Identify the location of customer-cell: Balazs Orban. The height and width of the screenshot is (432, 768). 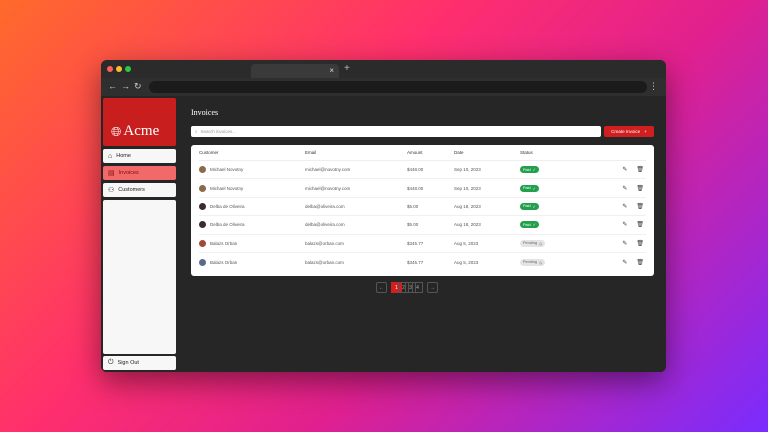
(252, 243).